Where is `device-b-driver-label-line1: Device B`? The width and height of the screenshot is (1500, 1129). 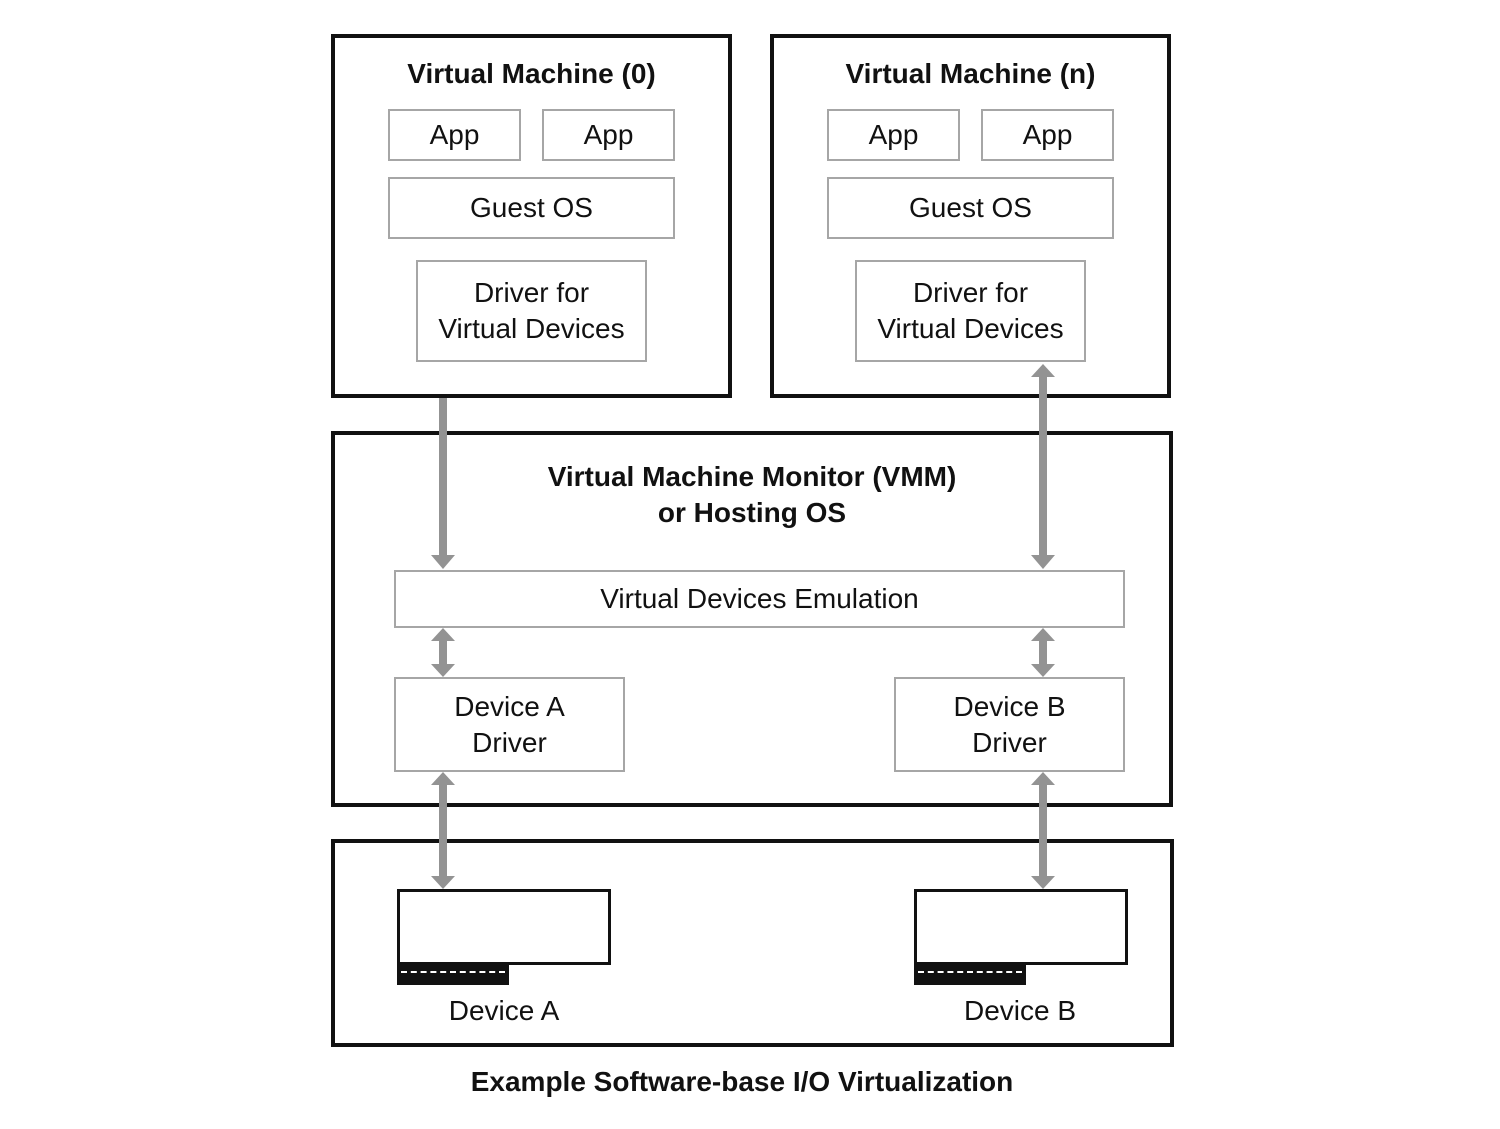 device-b-driver-label-line1: Device B is located at coordinates (1009, 706).